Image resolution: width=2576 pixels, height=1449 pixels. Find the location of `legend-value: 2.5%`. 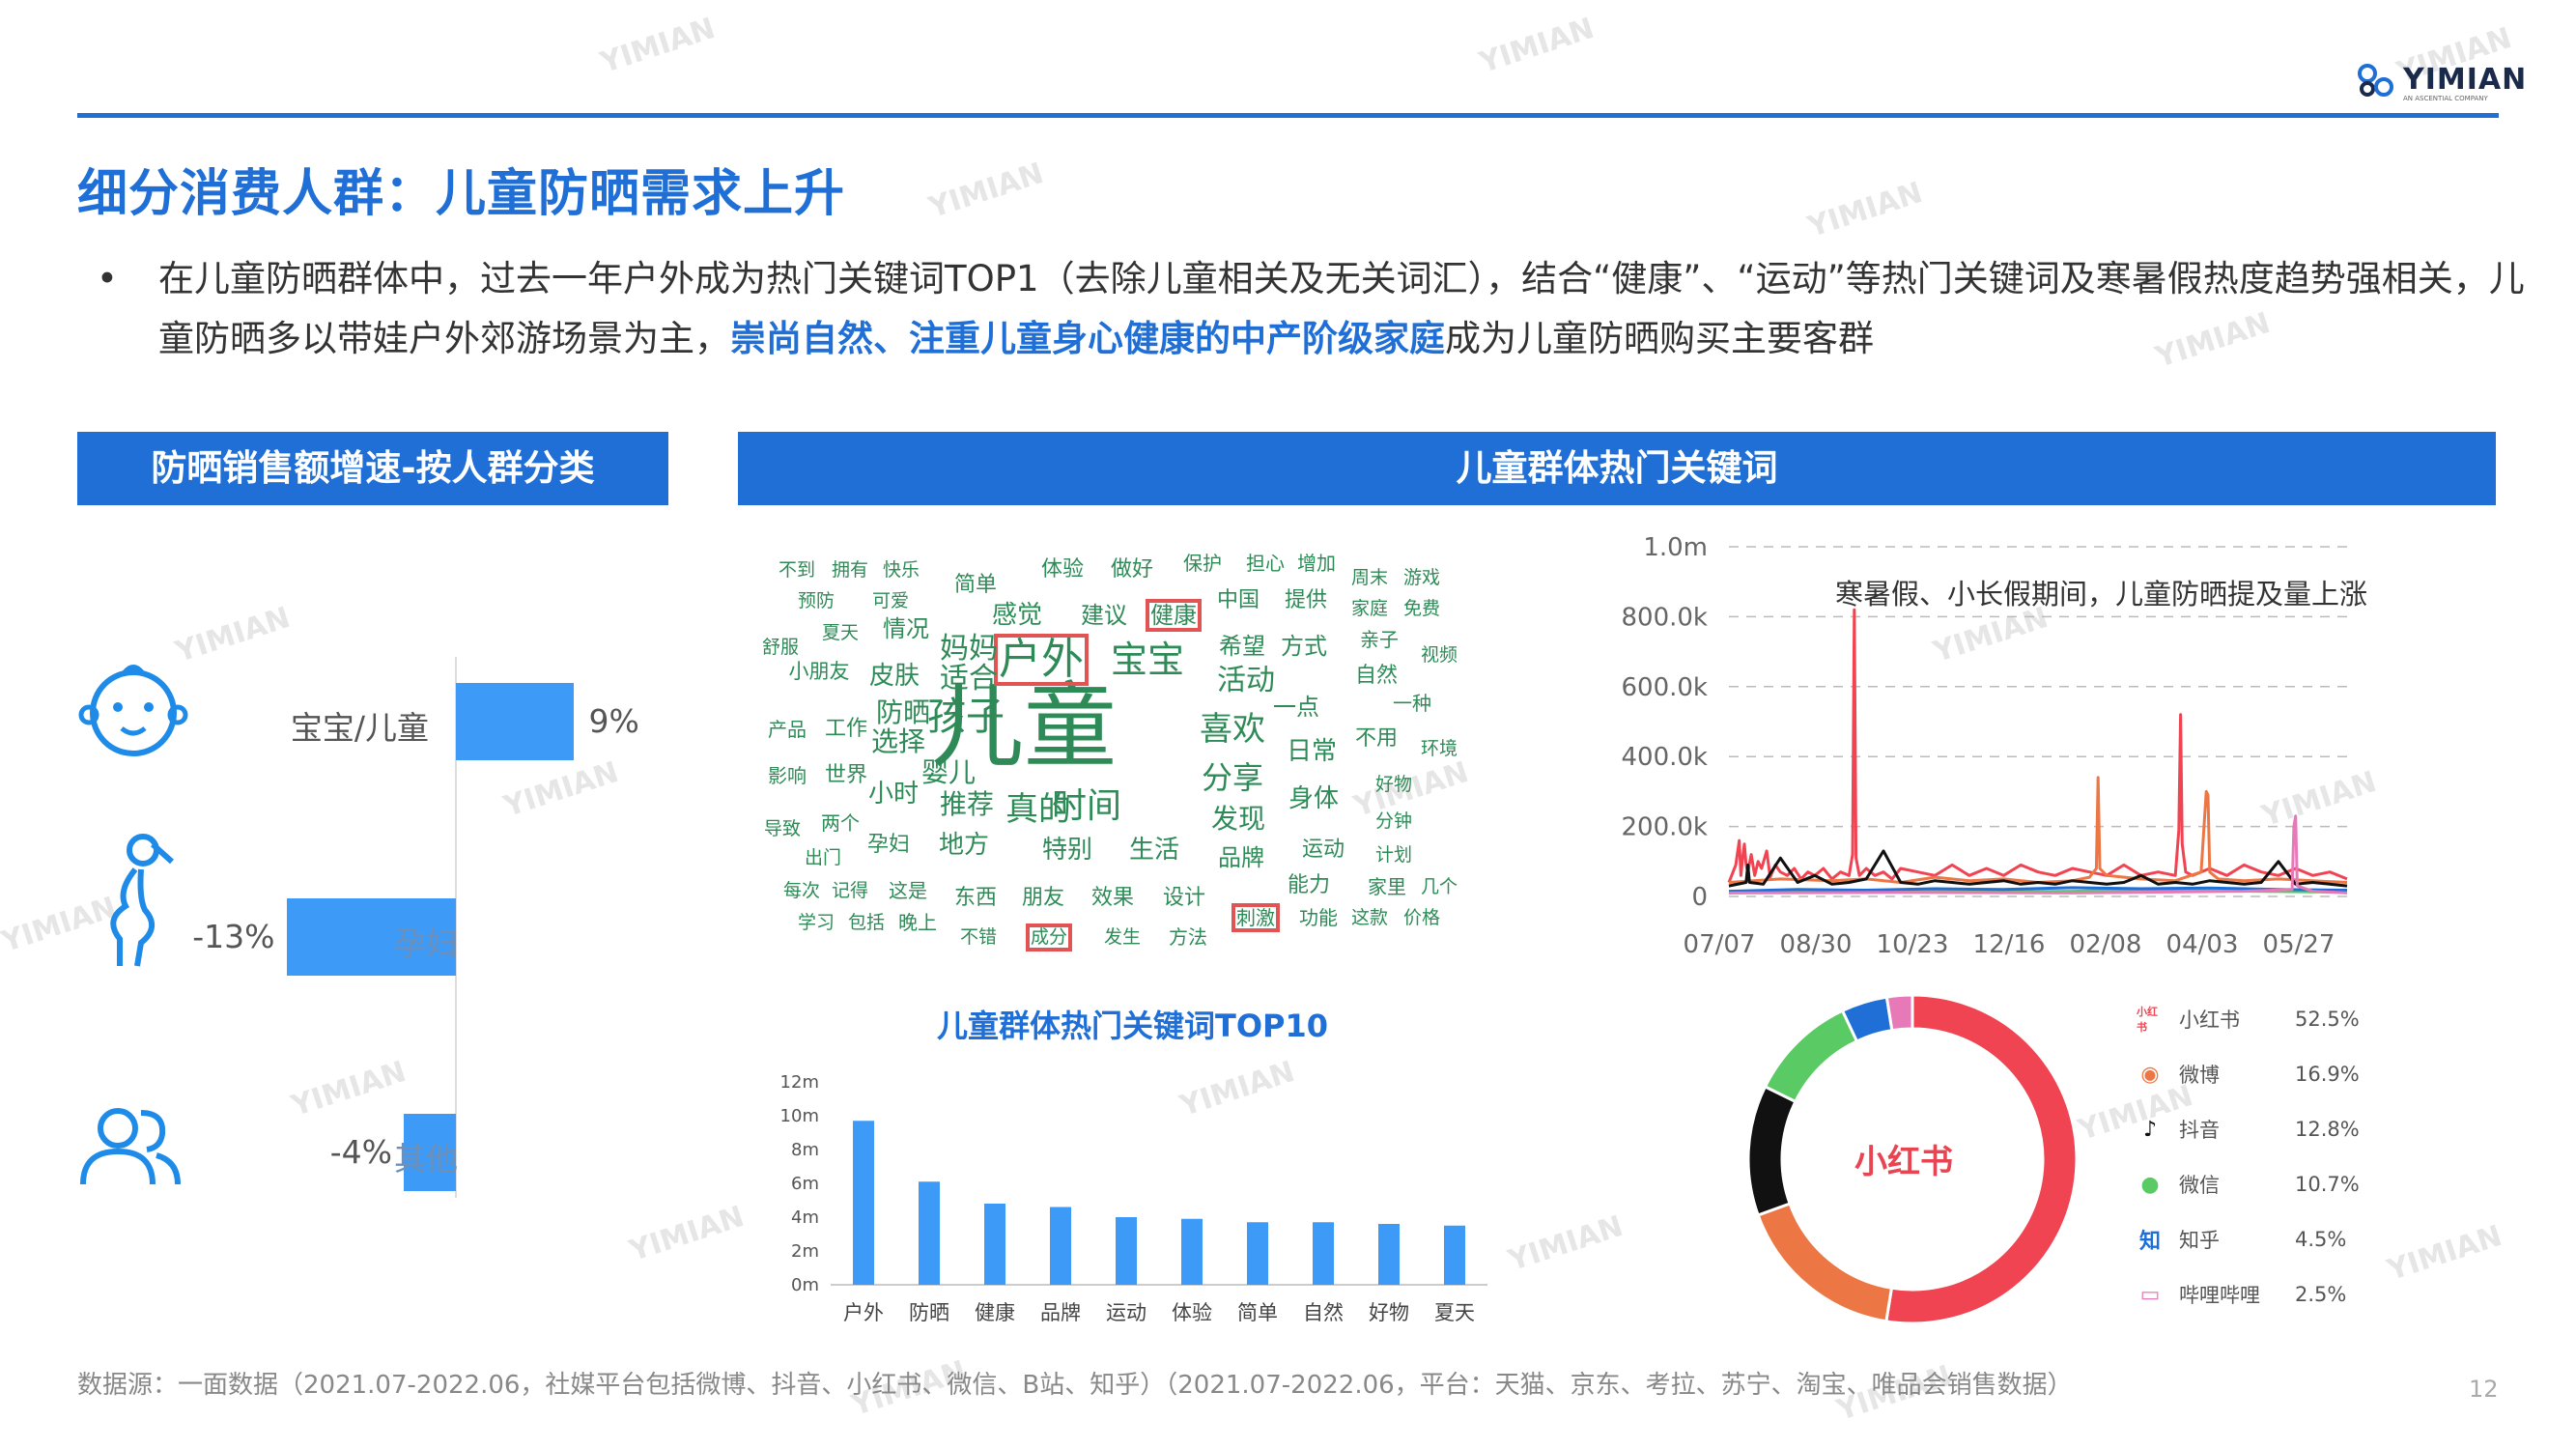

legend-value: 2.5% is located at coordinates (2321, 1294).